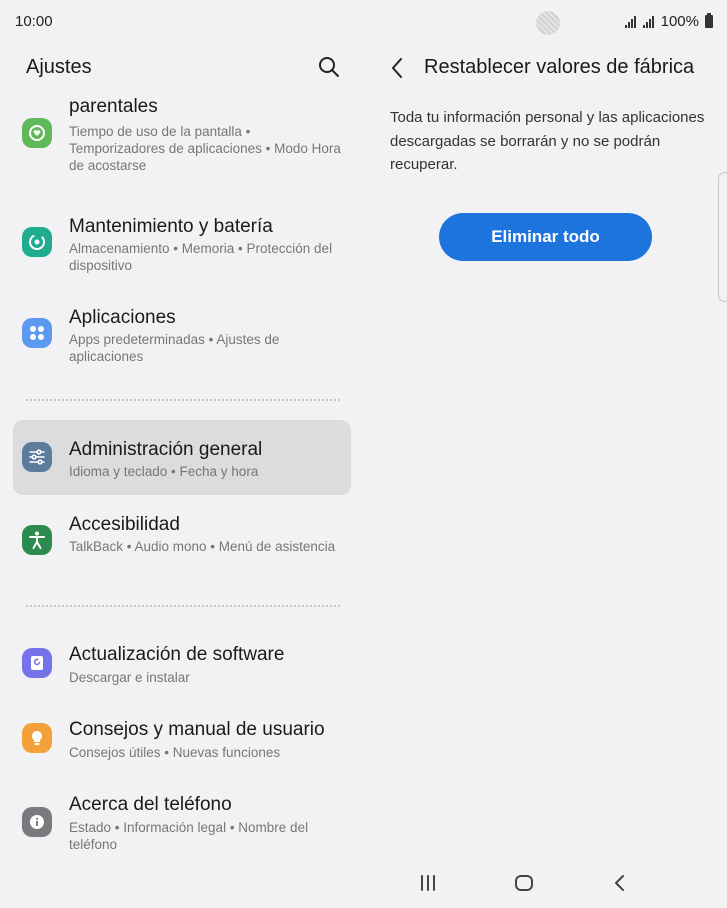 This screenshot has height=908, width=727. I want to click on back-button, so click(398, 68).